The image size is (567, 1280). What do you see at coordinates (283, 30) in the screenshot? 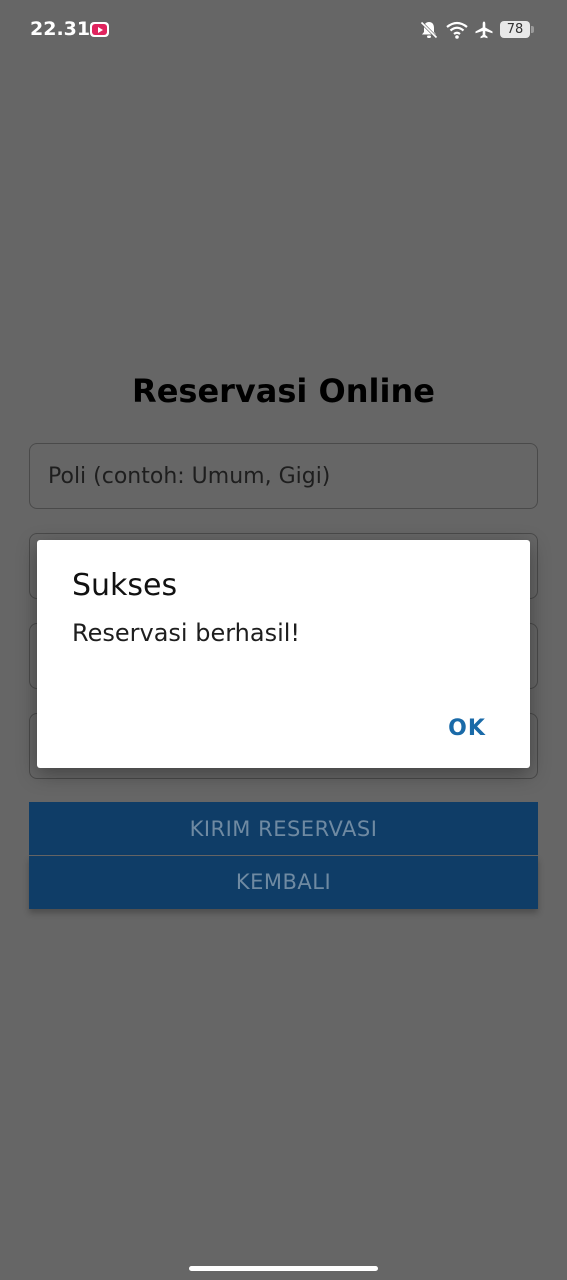
I see `status-bar: 22.31 78` at bounding box center [283, 30].